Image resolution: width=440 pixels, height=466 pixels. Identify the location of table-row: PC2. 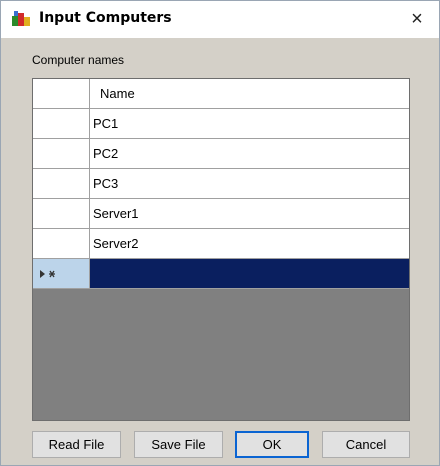
(221, 154).